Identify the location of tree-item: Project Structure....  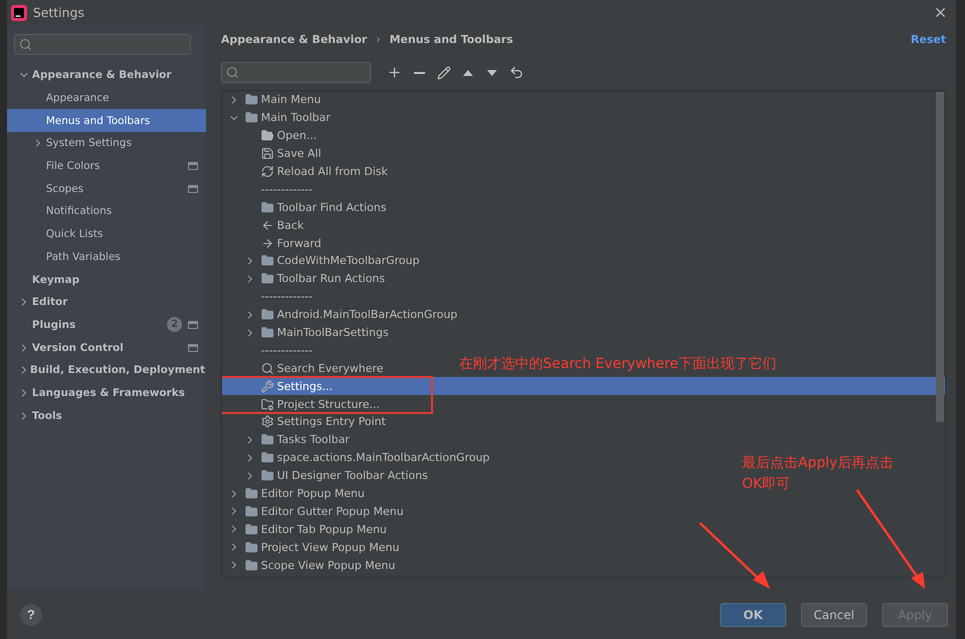
(303, 404).